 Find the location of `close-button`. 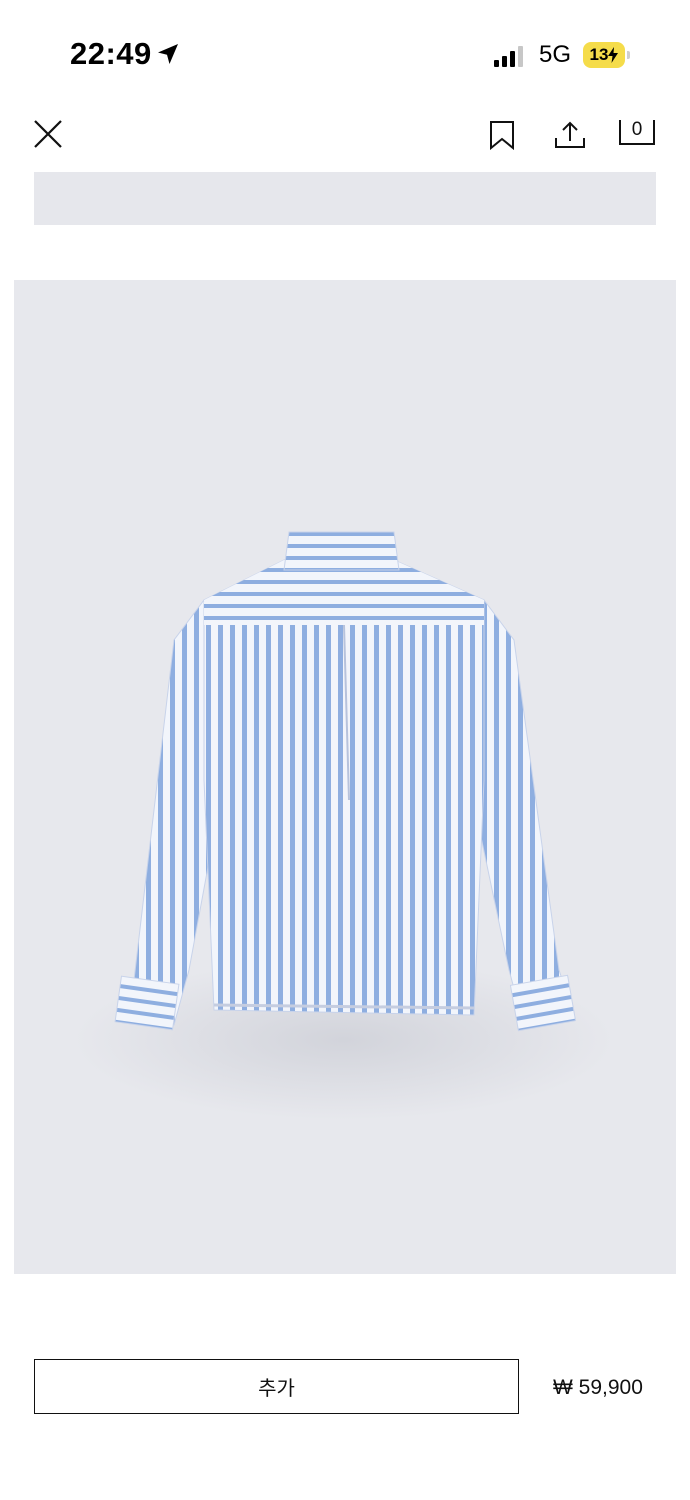

close-button is located at coordinates (48, 134).